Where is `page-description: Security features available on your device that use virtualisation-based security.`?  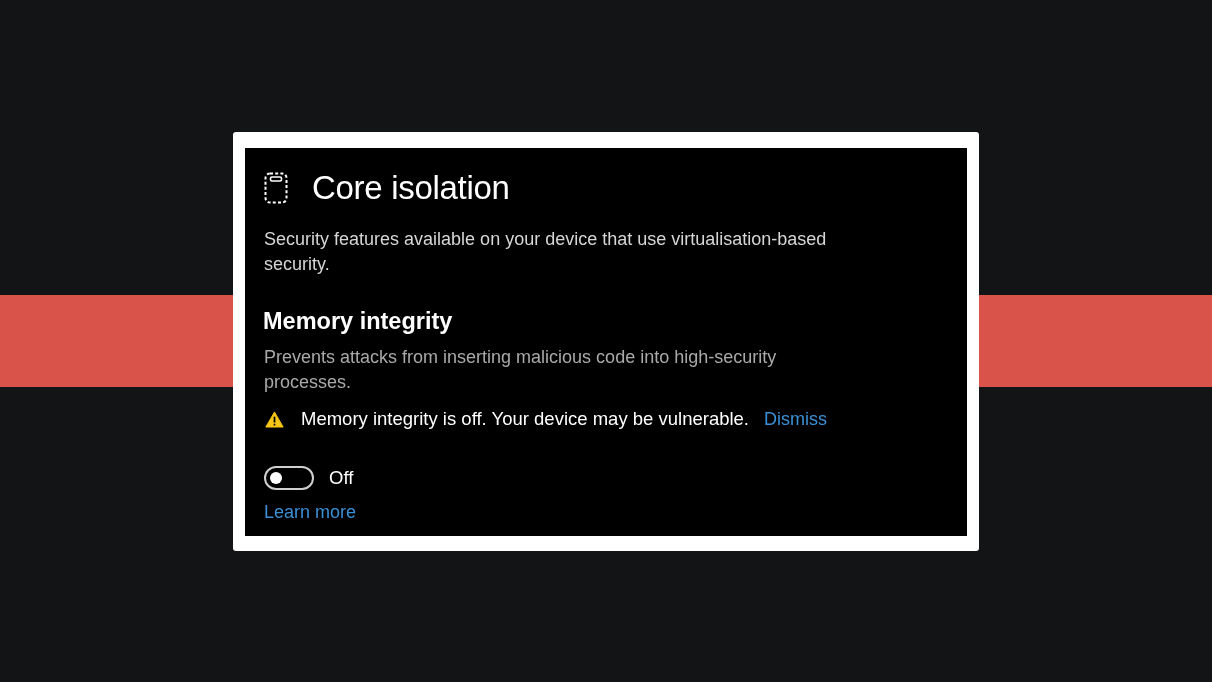
page-description: Security features available on your device that use virtualisation-based security. is located at coordinates (546, 251).